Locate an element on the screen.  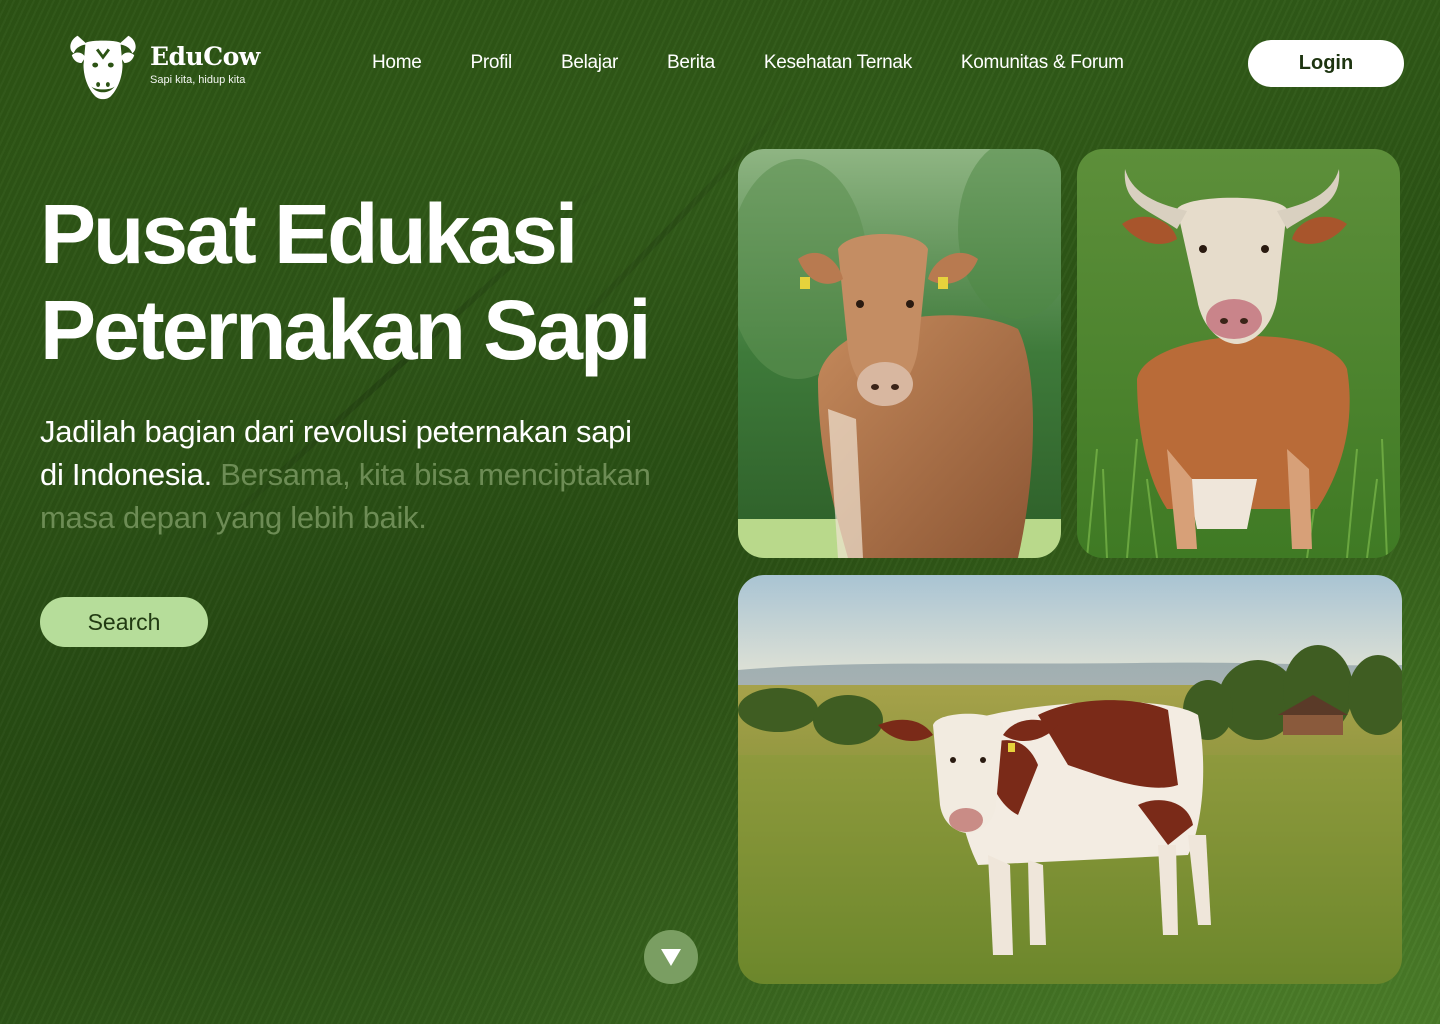
nav-item-belajar: Belajar is located at coordinates (589, 63).